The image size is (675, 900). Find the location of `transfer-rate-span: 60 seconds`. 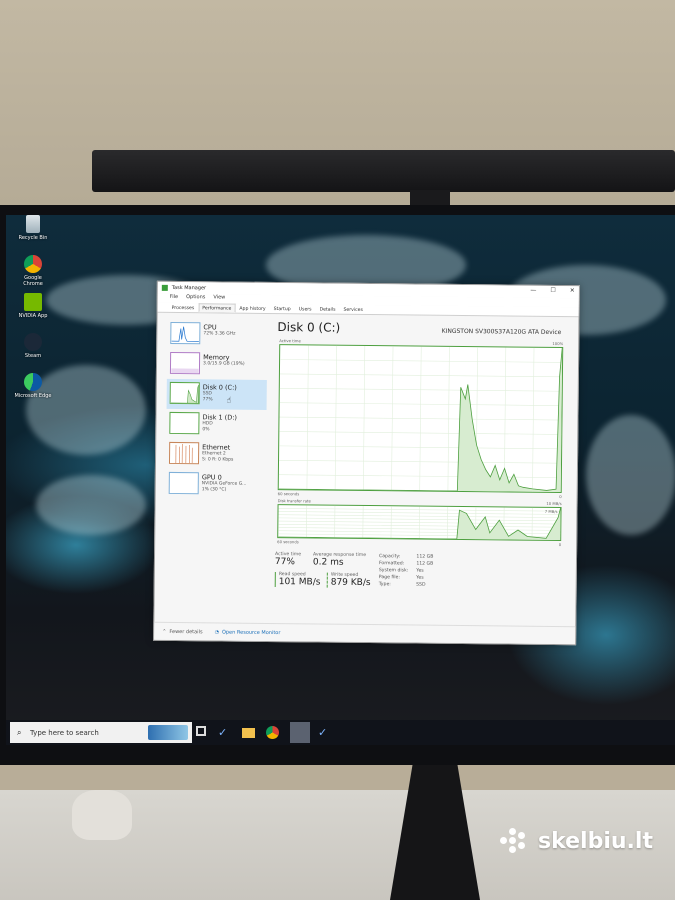

transfer-rate-span: 60 seconds is located at coordinates (288, 542).